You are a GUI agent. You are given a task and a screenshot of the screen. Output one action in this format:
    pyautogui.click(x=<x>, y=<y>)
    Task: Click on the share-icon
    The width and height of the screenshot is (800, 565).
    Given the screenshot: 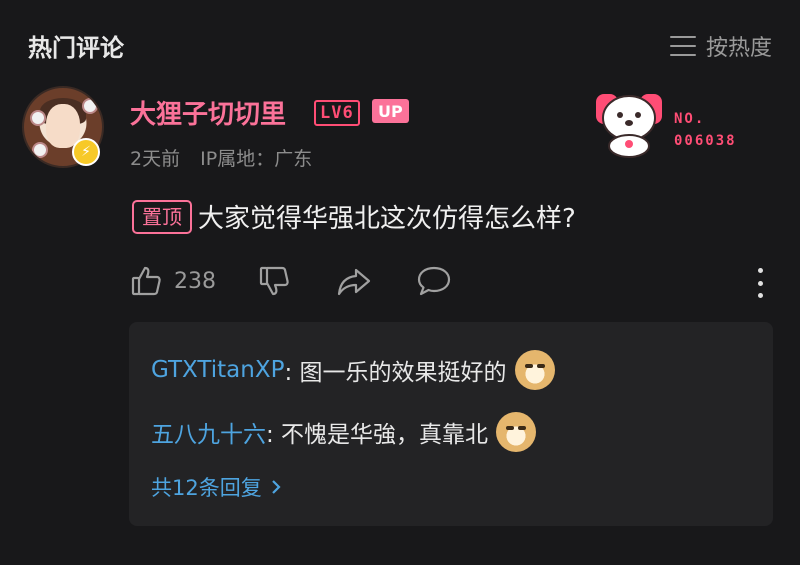 What is the action you would take?
    pyautogui.click(x=354, y=282)
    